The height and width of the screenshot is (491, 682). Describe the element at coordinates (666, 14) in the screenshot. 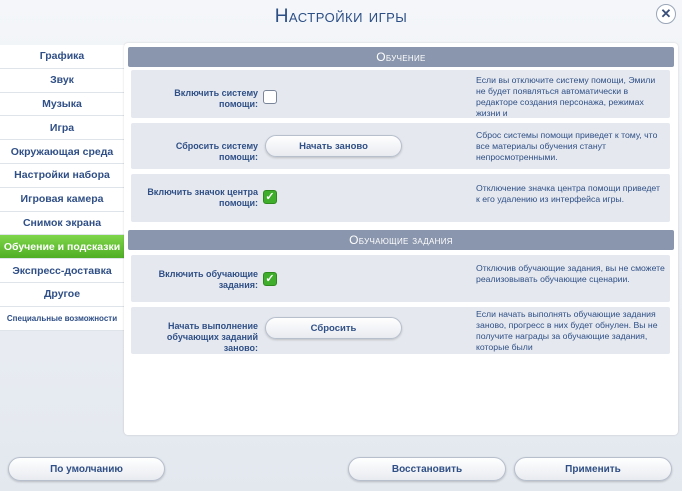

I see `close-icon: ✕` at that location.